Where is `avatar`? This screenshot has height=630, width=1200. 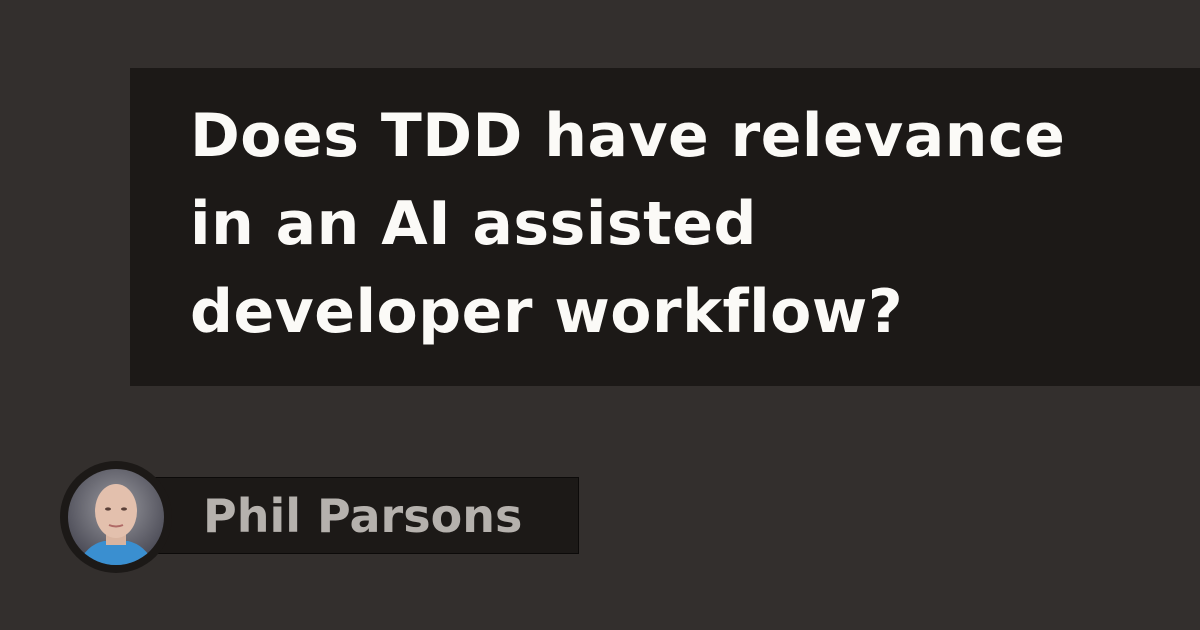 avatar is located at coordinates (116, 517).